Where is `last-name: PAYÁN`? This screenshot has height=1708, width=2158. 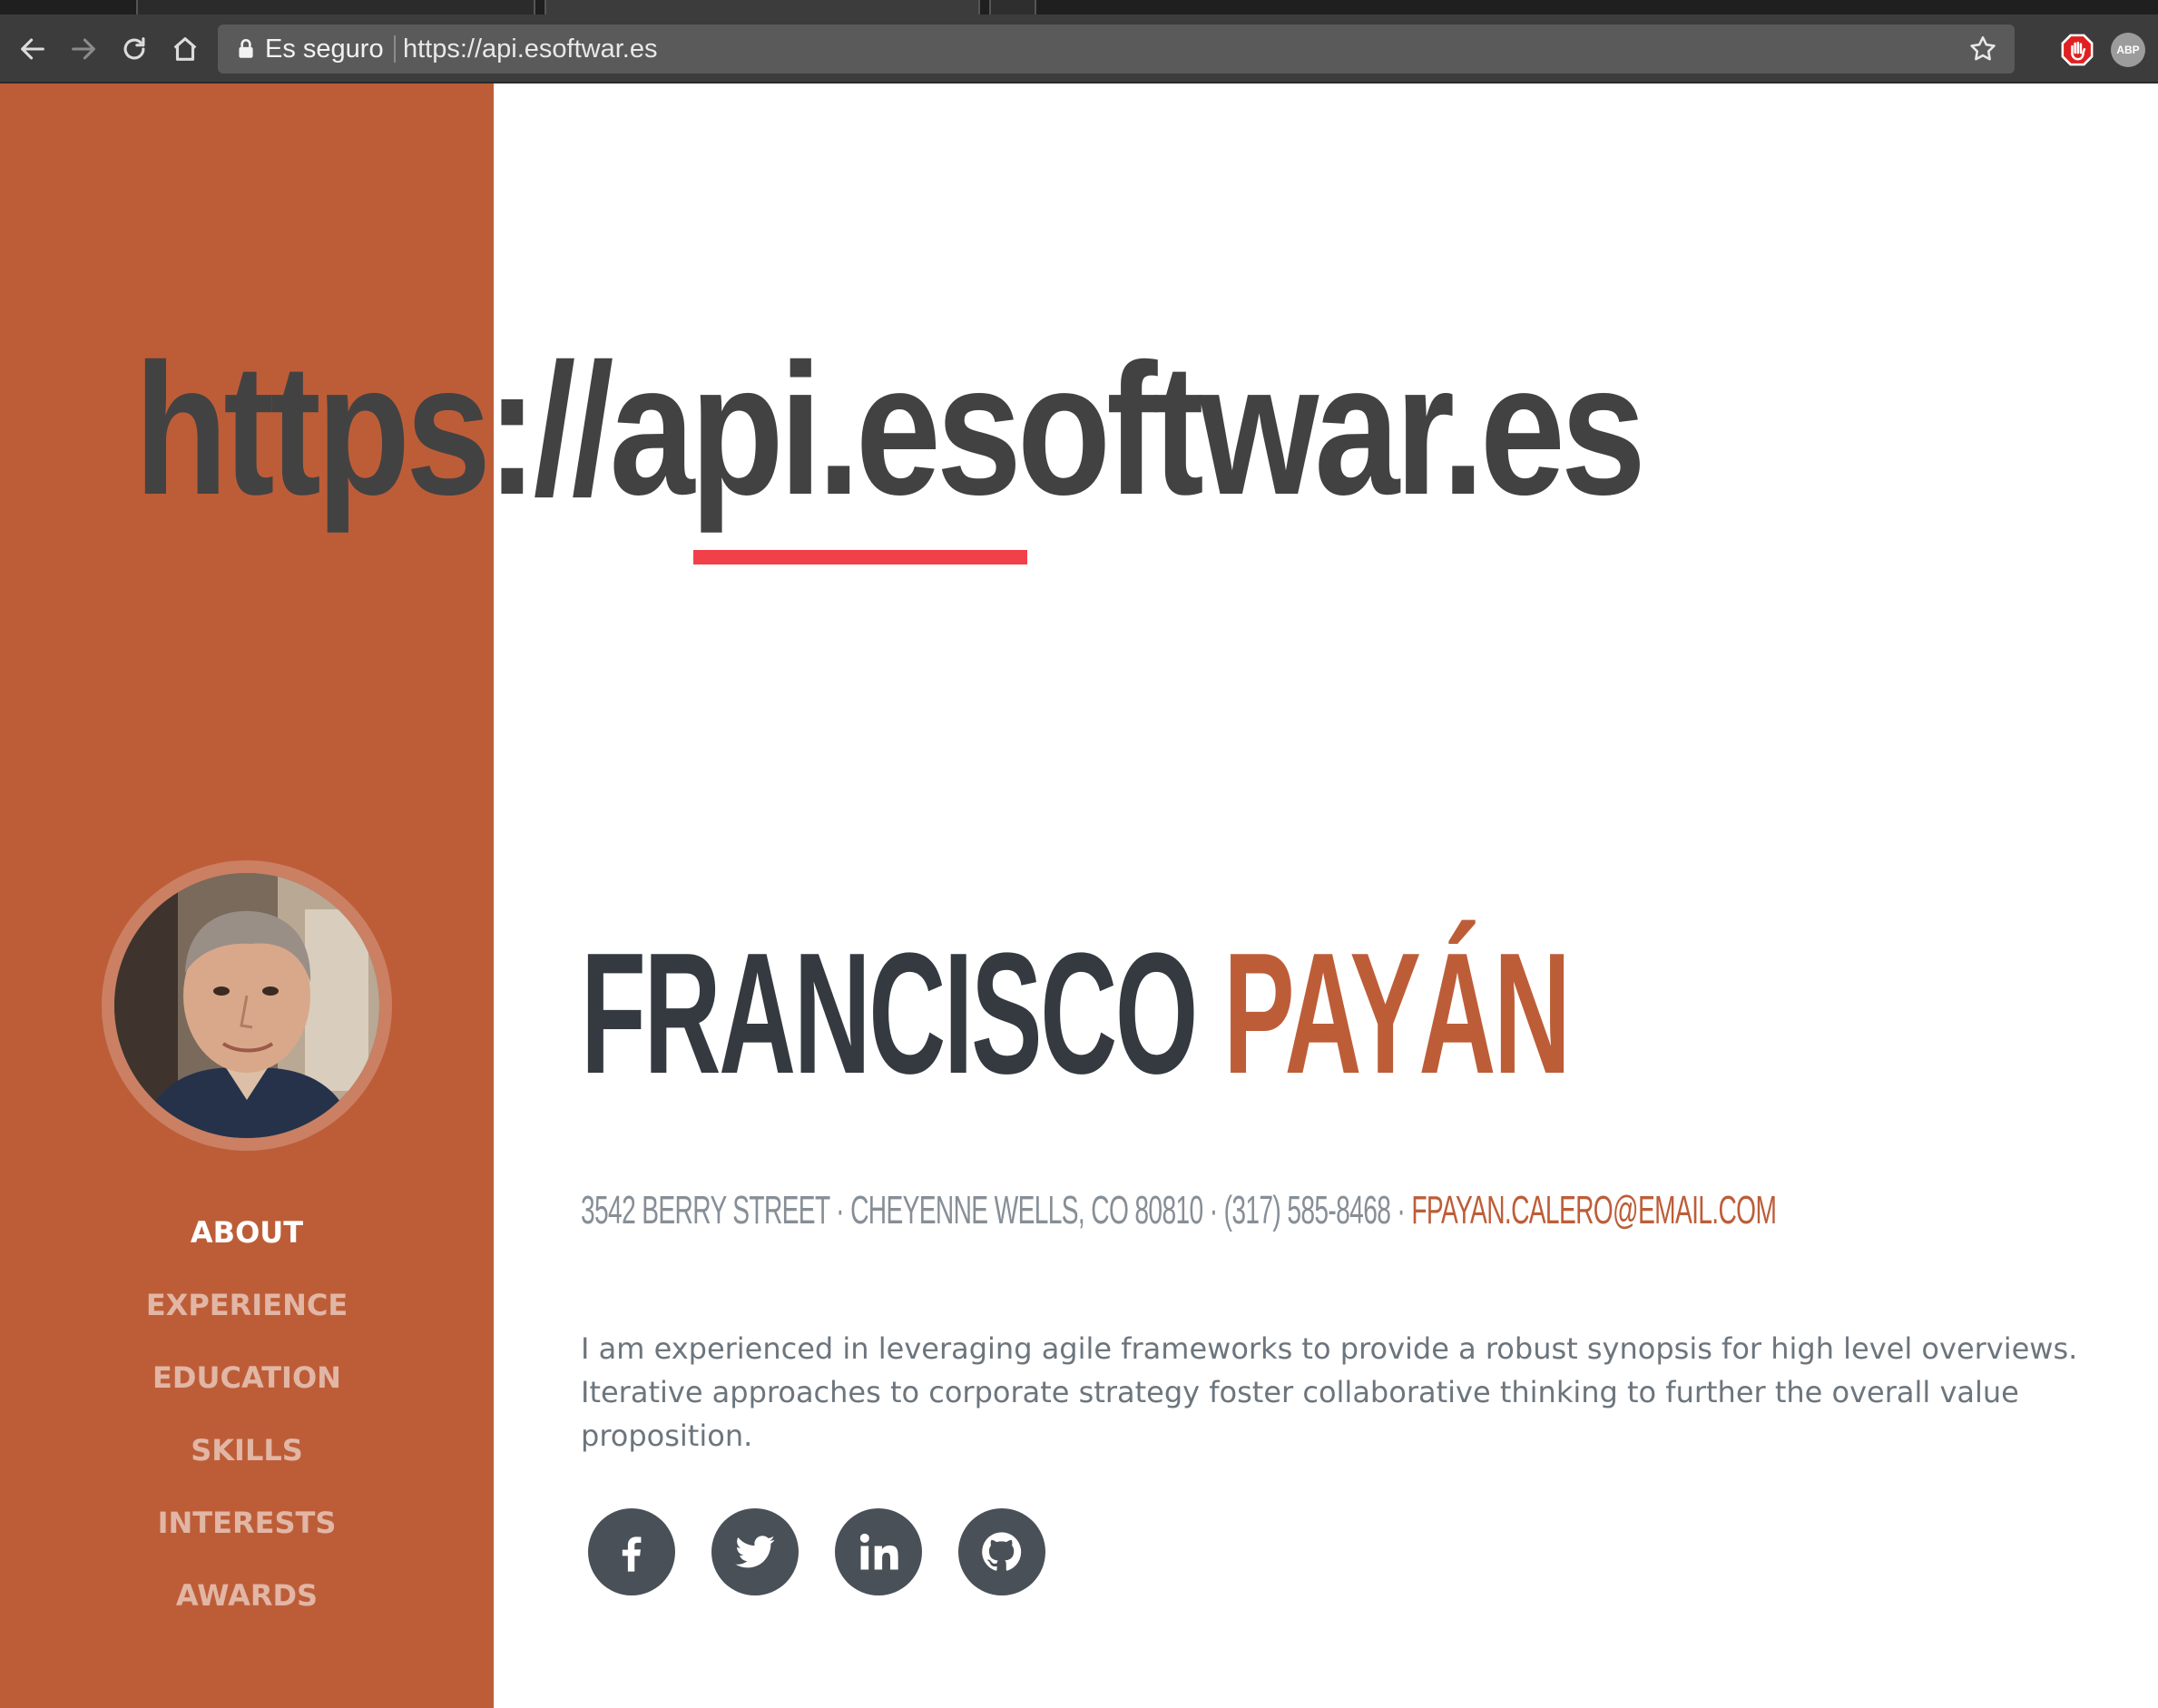
last-name: PAYÁN is located at coordinates (1397, 1014).